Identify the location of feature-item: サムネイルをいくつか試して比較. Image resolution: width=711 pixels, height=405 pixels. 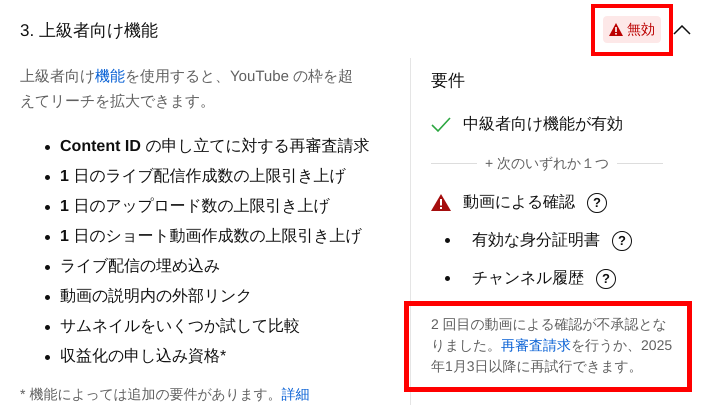
(180, 326).